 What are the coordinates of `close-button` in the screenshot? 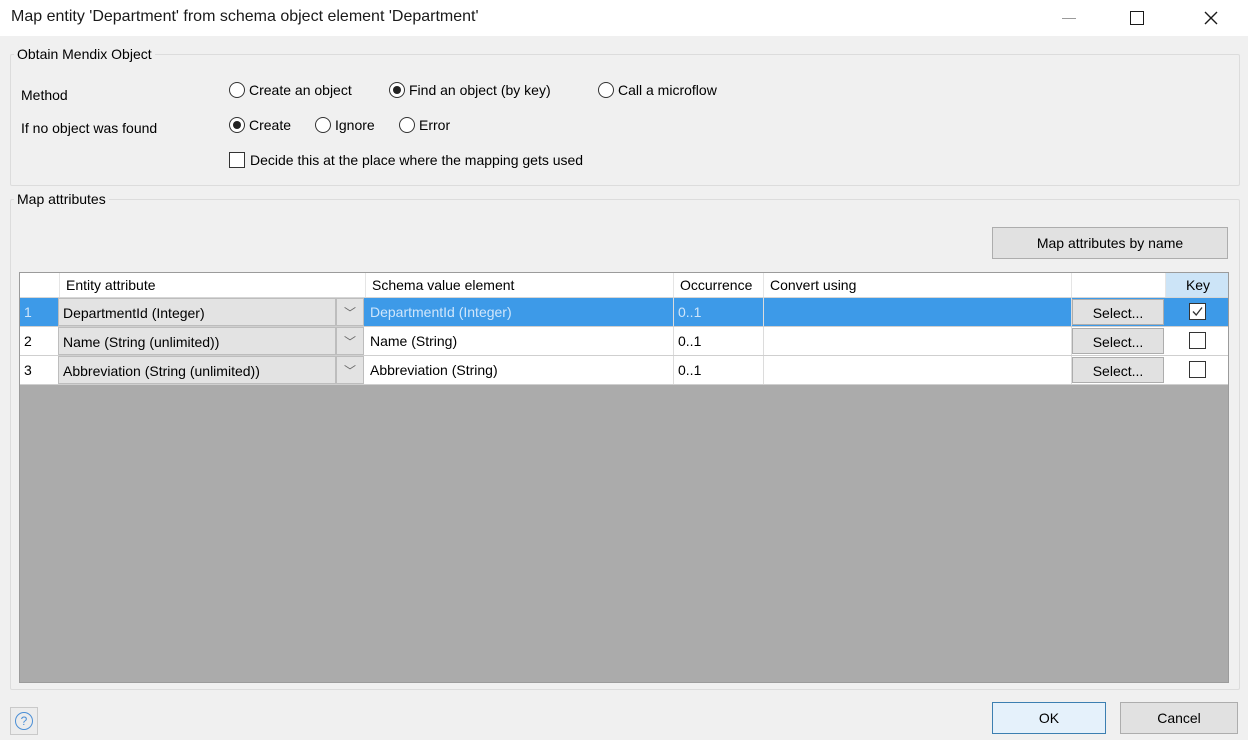 It's located at (1211, 18).